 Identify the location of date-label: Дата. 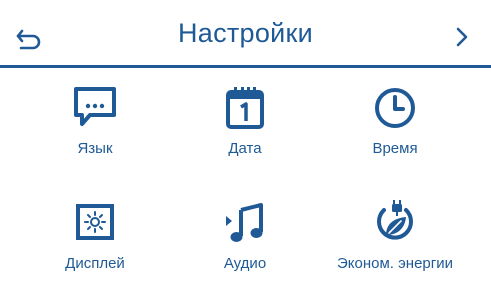
(245, 148).